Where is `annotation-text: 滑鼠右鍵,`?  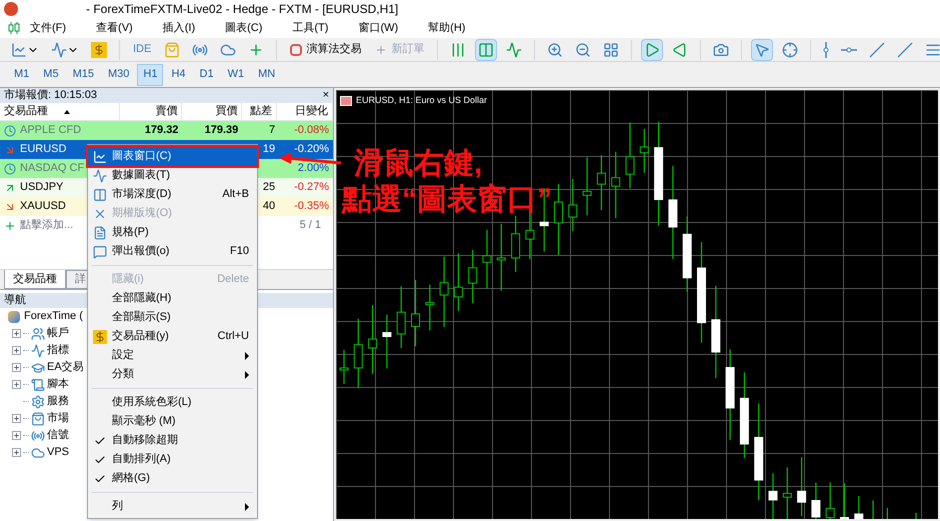 annotation-text: 滑鼠右鍵, is located at coordinates (419, 164).